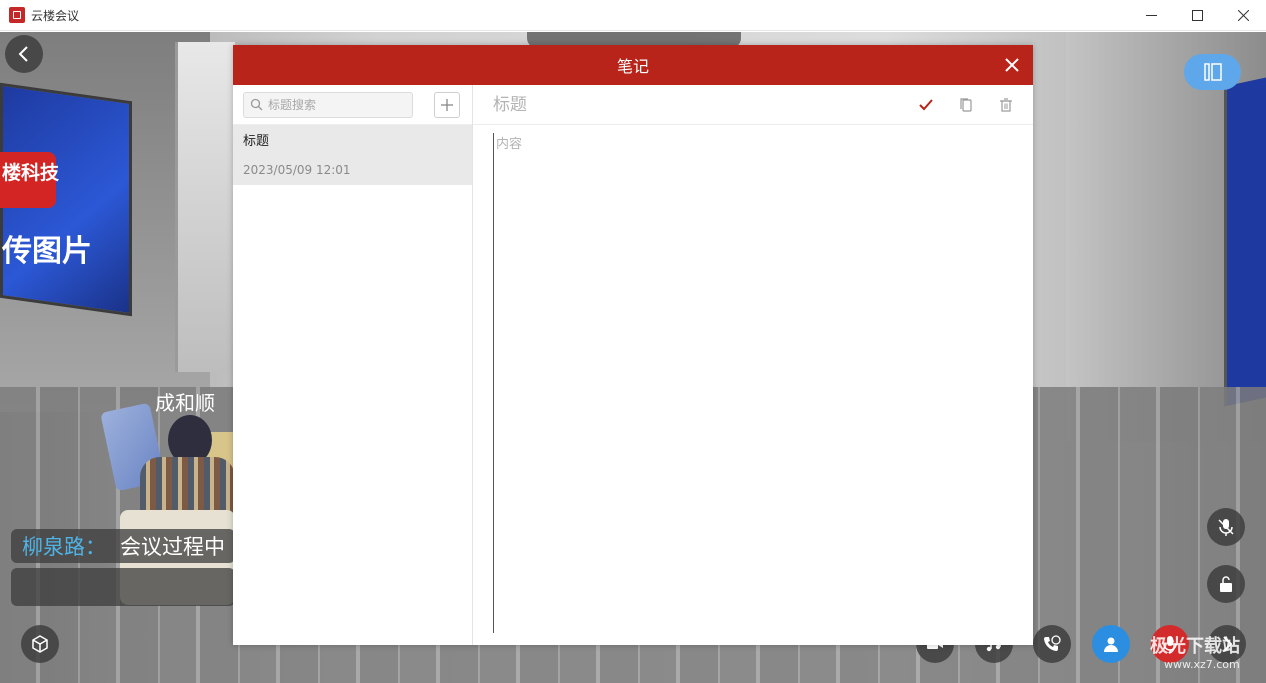  I want to click on search-input, so click(338, 104).